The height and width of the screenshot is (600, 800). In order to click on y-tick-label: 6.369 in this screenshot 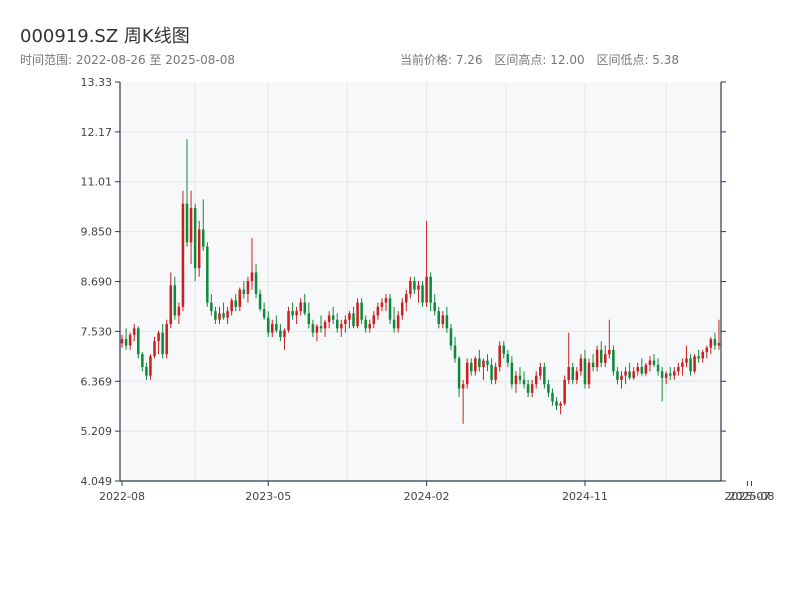, I will do `click(97, 381)`.